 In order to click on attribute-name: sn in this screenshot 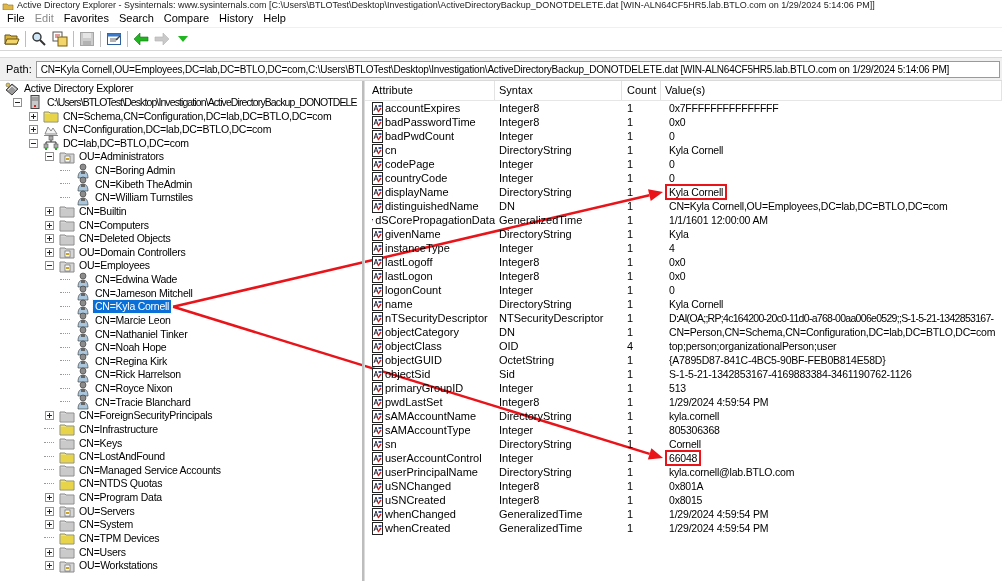, I will do `click(391, 444)`.